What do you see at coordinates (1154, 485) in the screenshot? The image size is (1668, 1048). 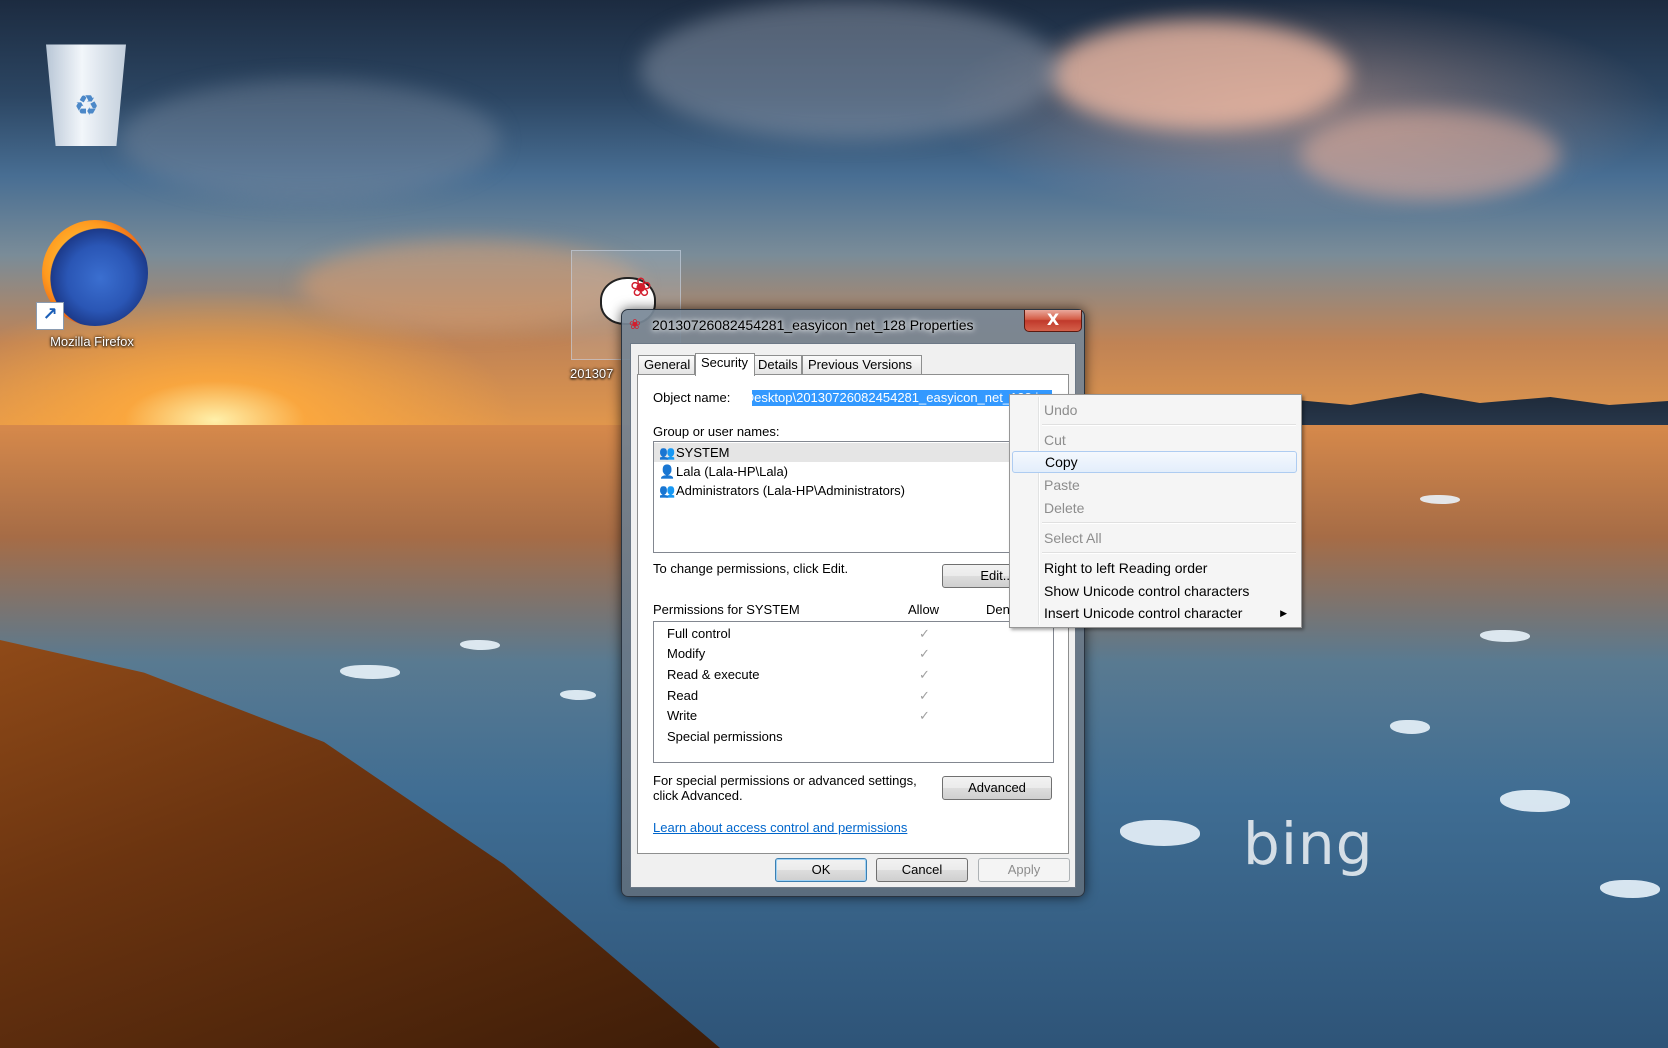 I see `menu-item-paste: Paste` at bounding box center [1154, 485].